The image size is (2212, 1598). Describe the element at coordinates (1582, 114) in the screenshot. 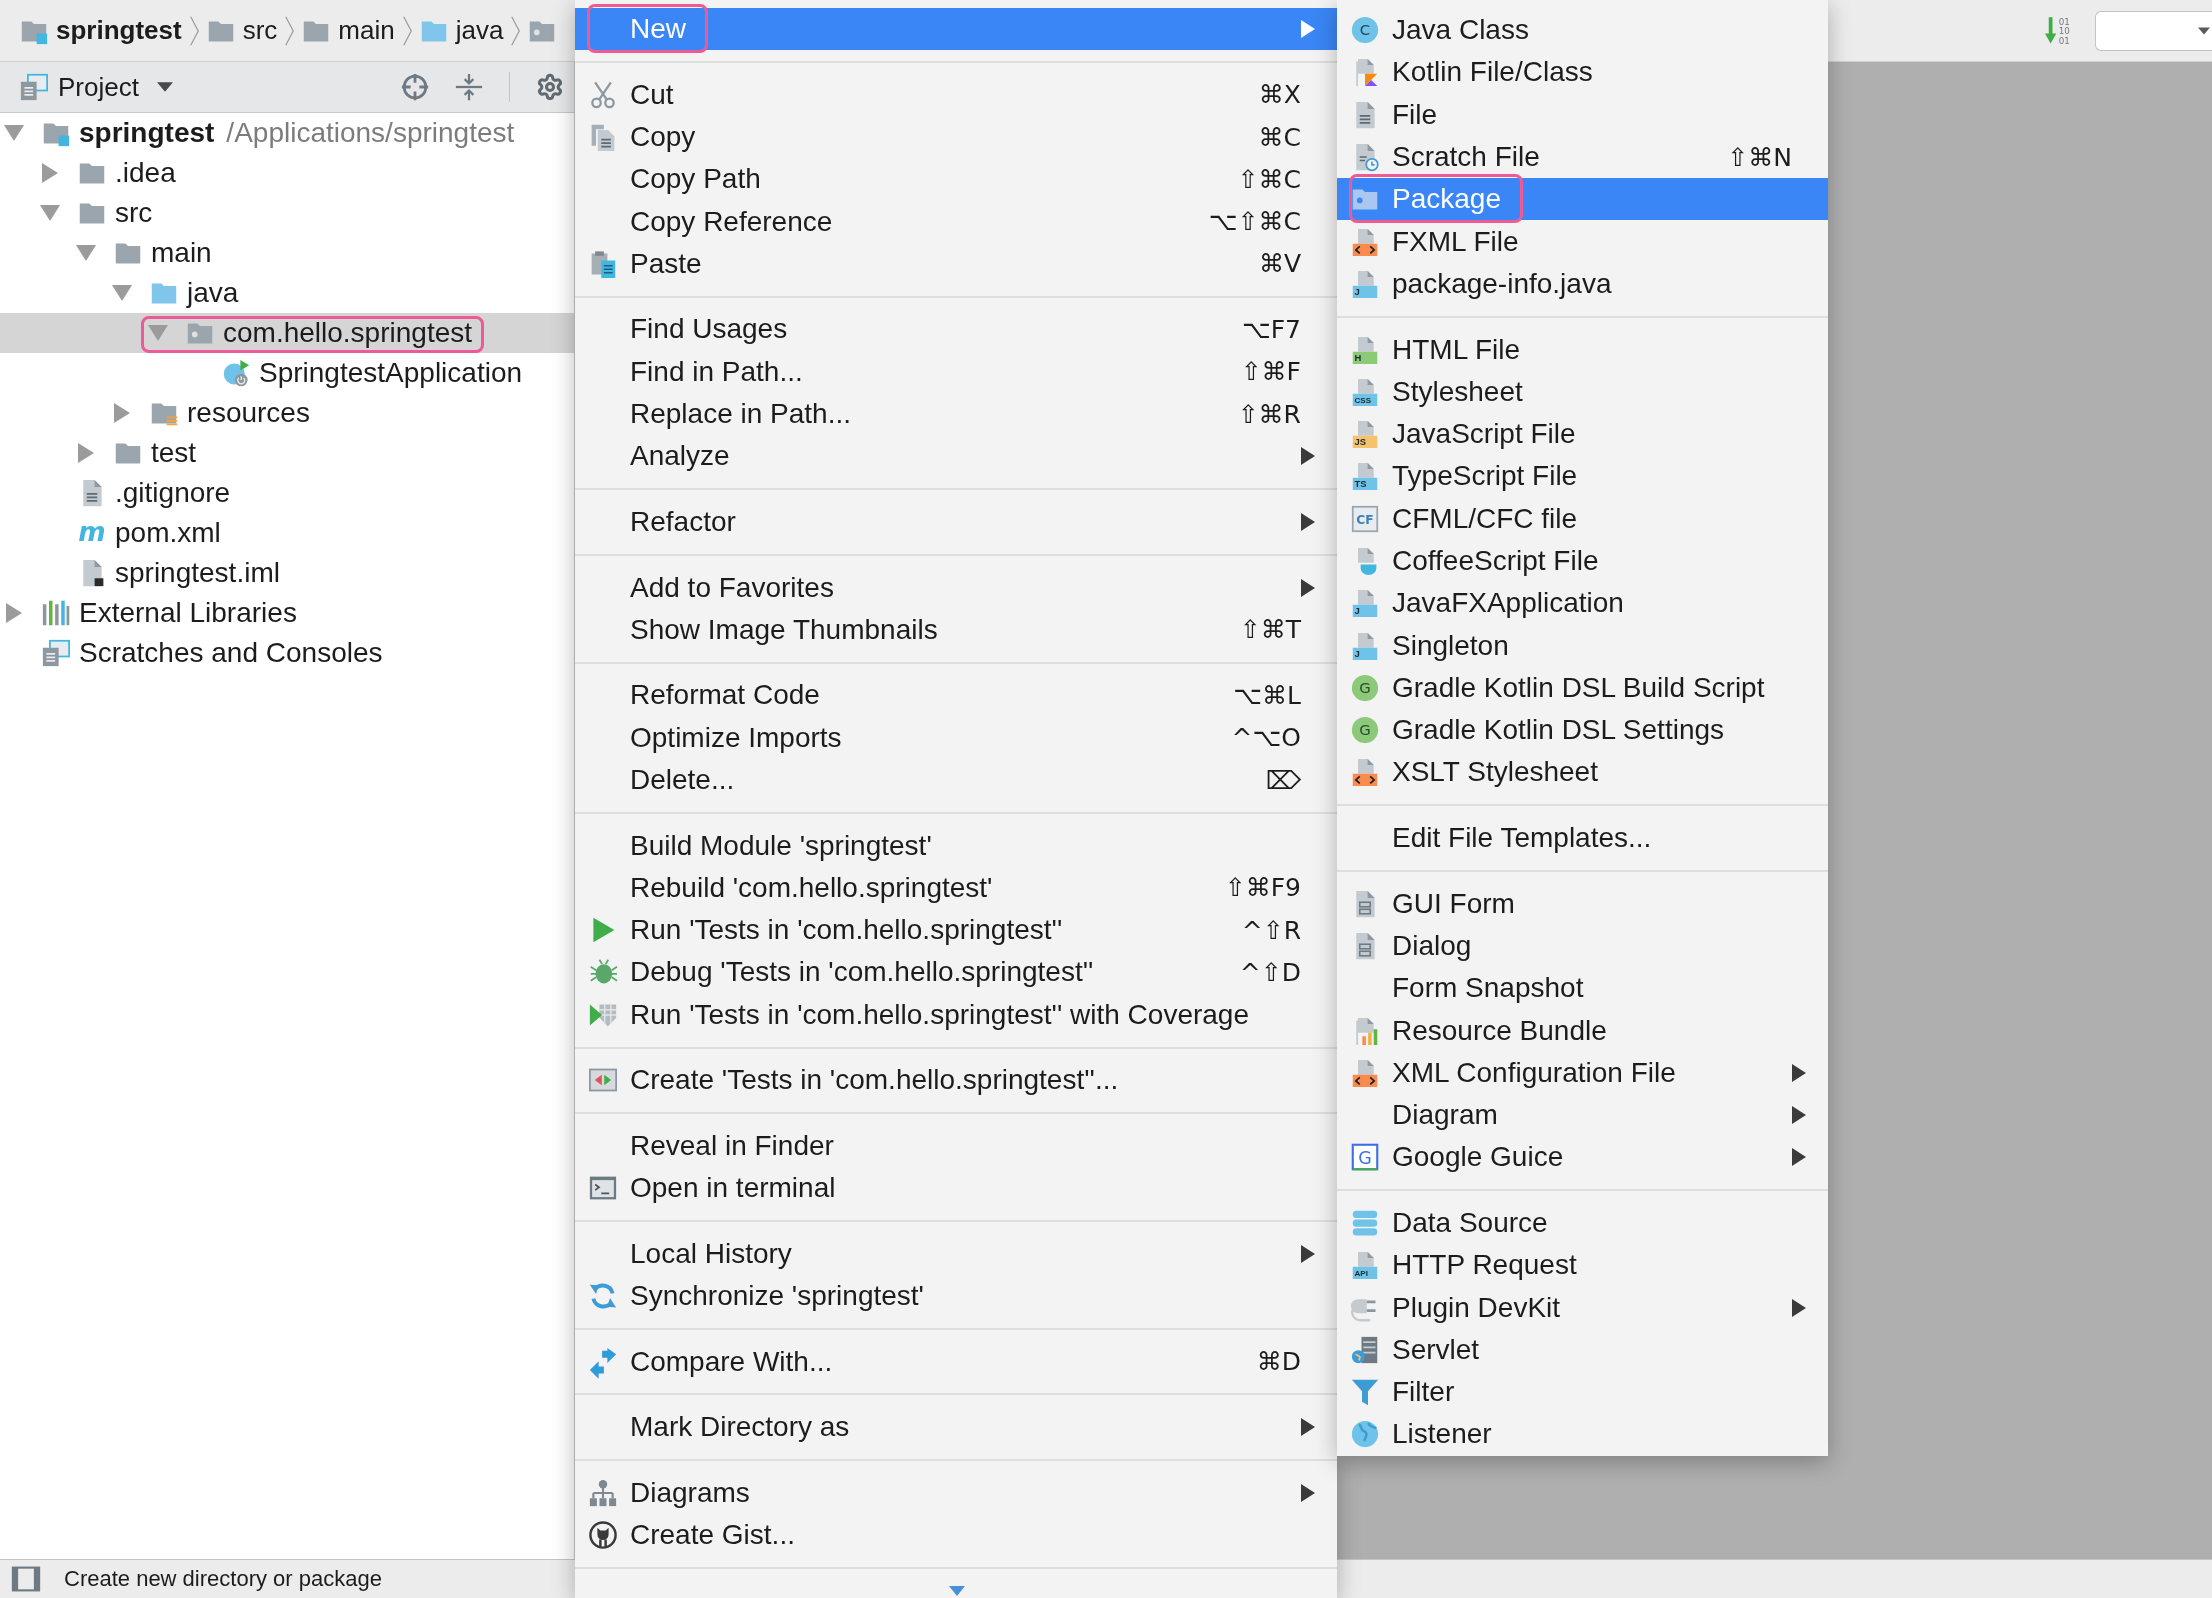

I see `menu-item: File` at that location.